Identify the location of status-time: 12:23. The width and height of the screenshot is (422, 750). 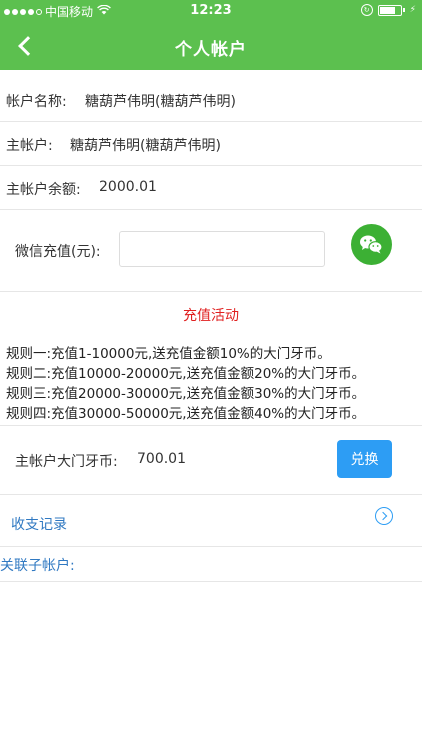
(211, 10).